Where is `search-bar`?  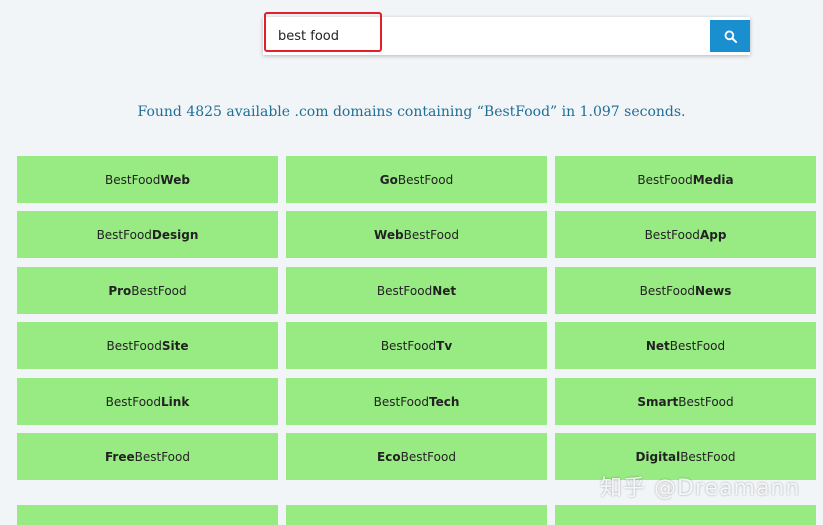 search-bar is located at coordinates (506, 36).